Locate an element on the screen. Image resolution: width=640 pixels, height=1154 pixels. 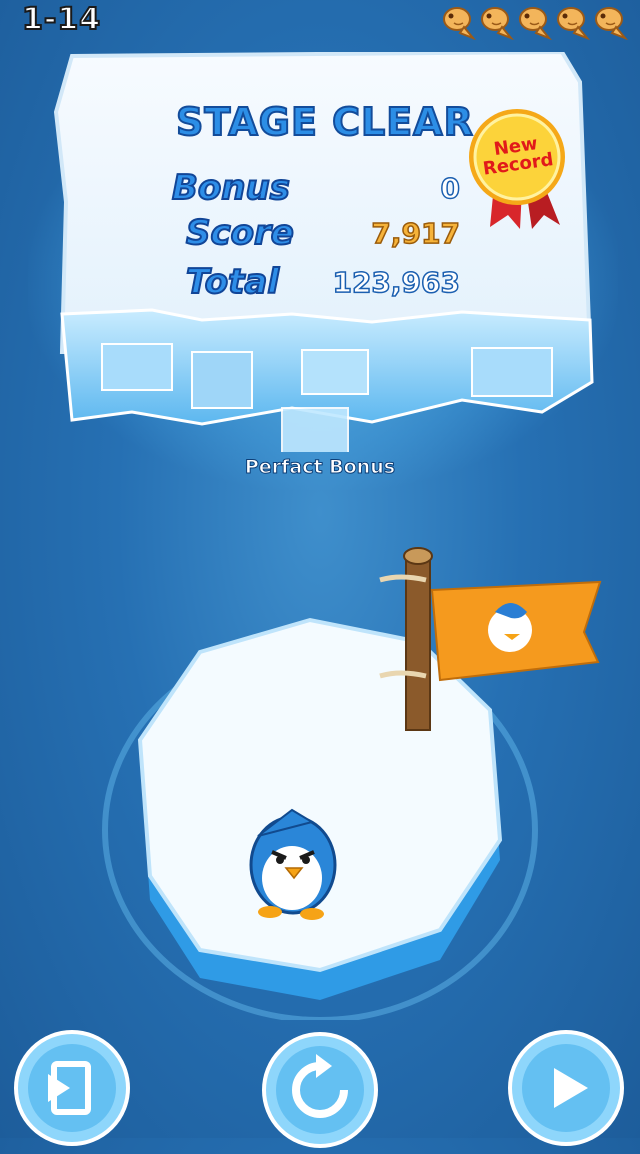
replay-icon is located at coordinates (320, 1090).